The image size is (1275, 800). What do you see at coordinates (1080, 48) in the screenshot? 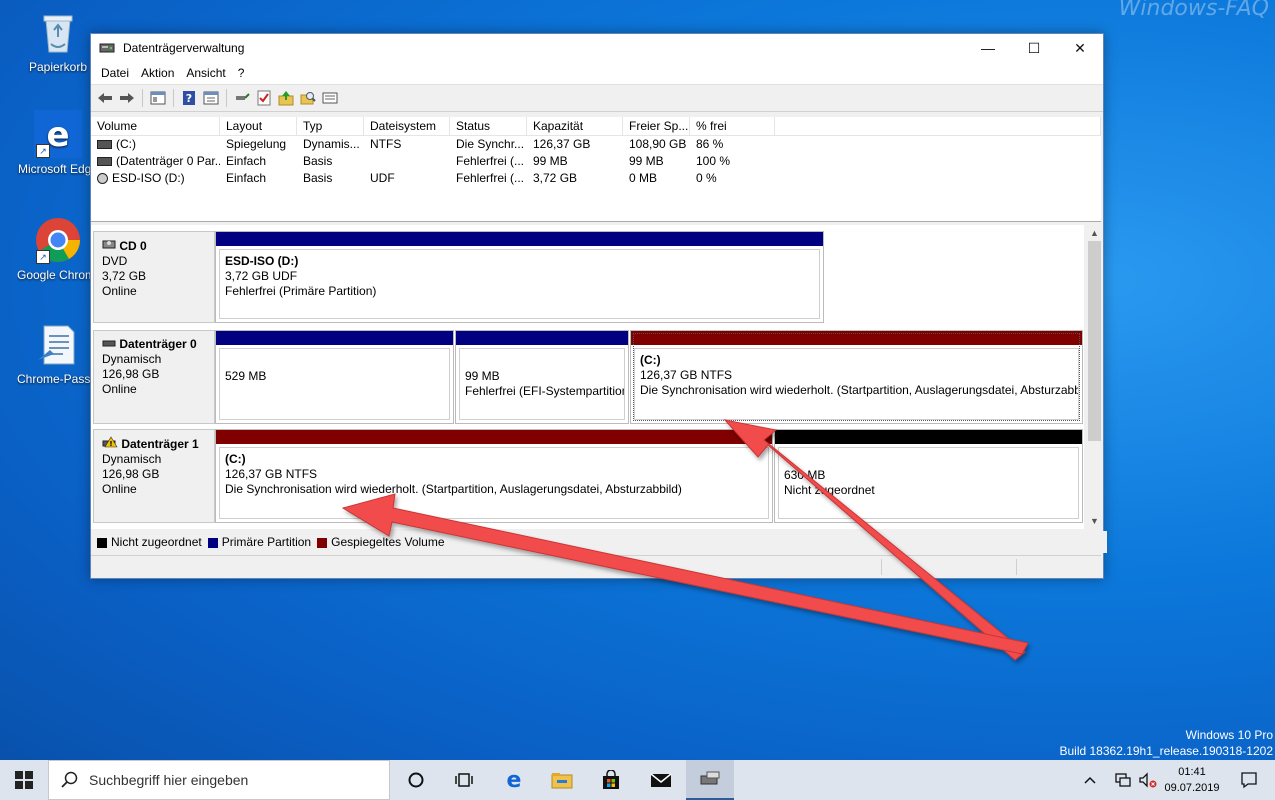
I see `close-button: ✕` at bounding box center [1080, 48].